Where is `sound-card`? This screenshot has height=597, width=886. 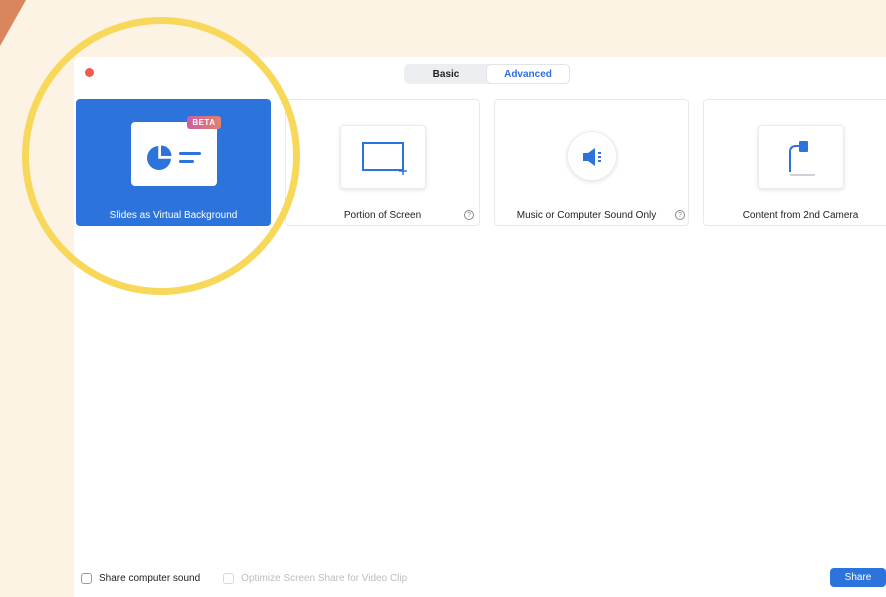
sound-card is located at coordinates (591, 156).